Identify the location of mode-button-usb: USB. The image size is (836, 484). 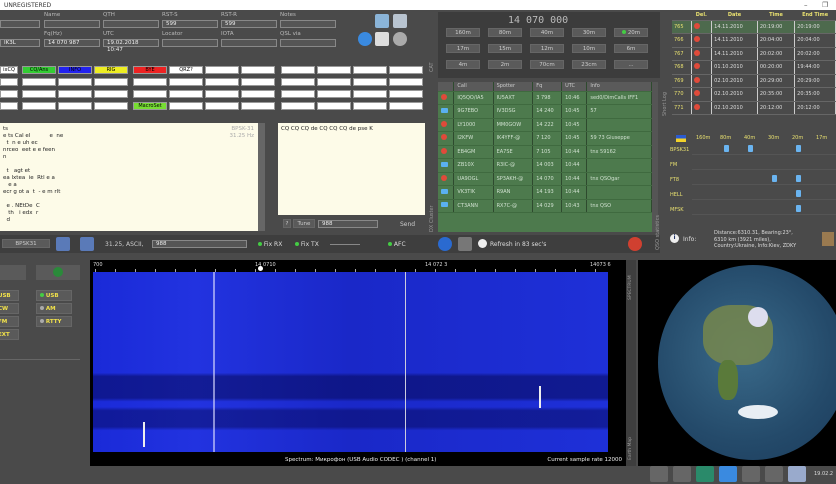
(54, 295).